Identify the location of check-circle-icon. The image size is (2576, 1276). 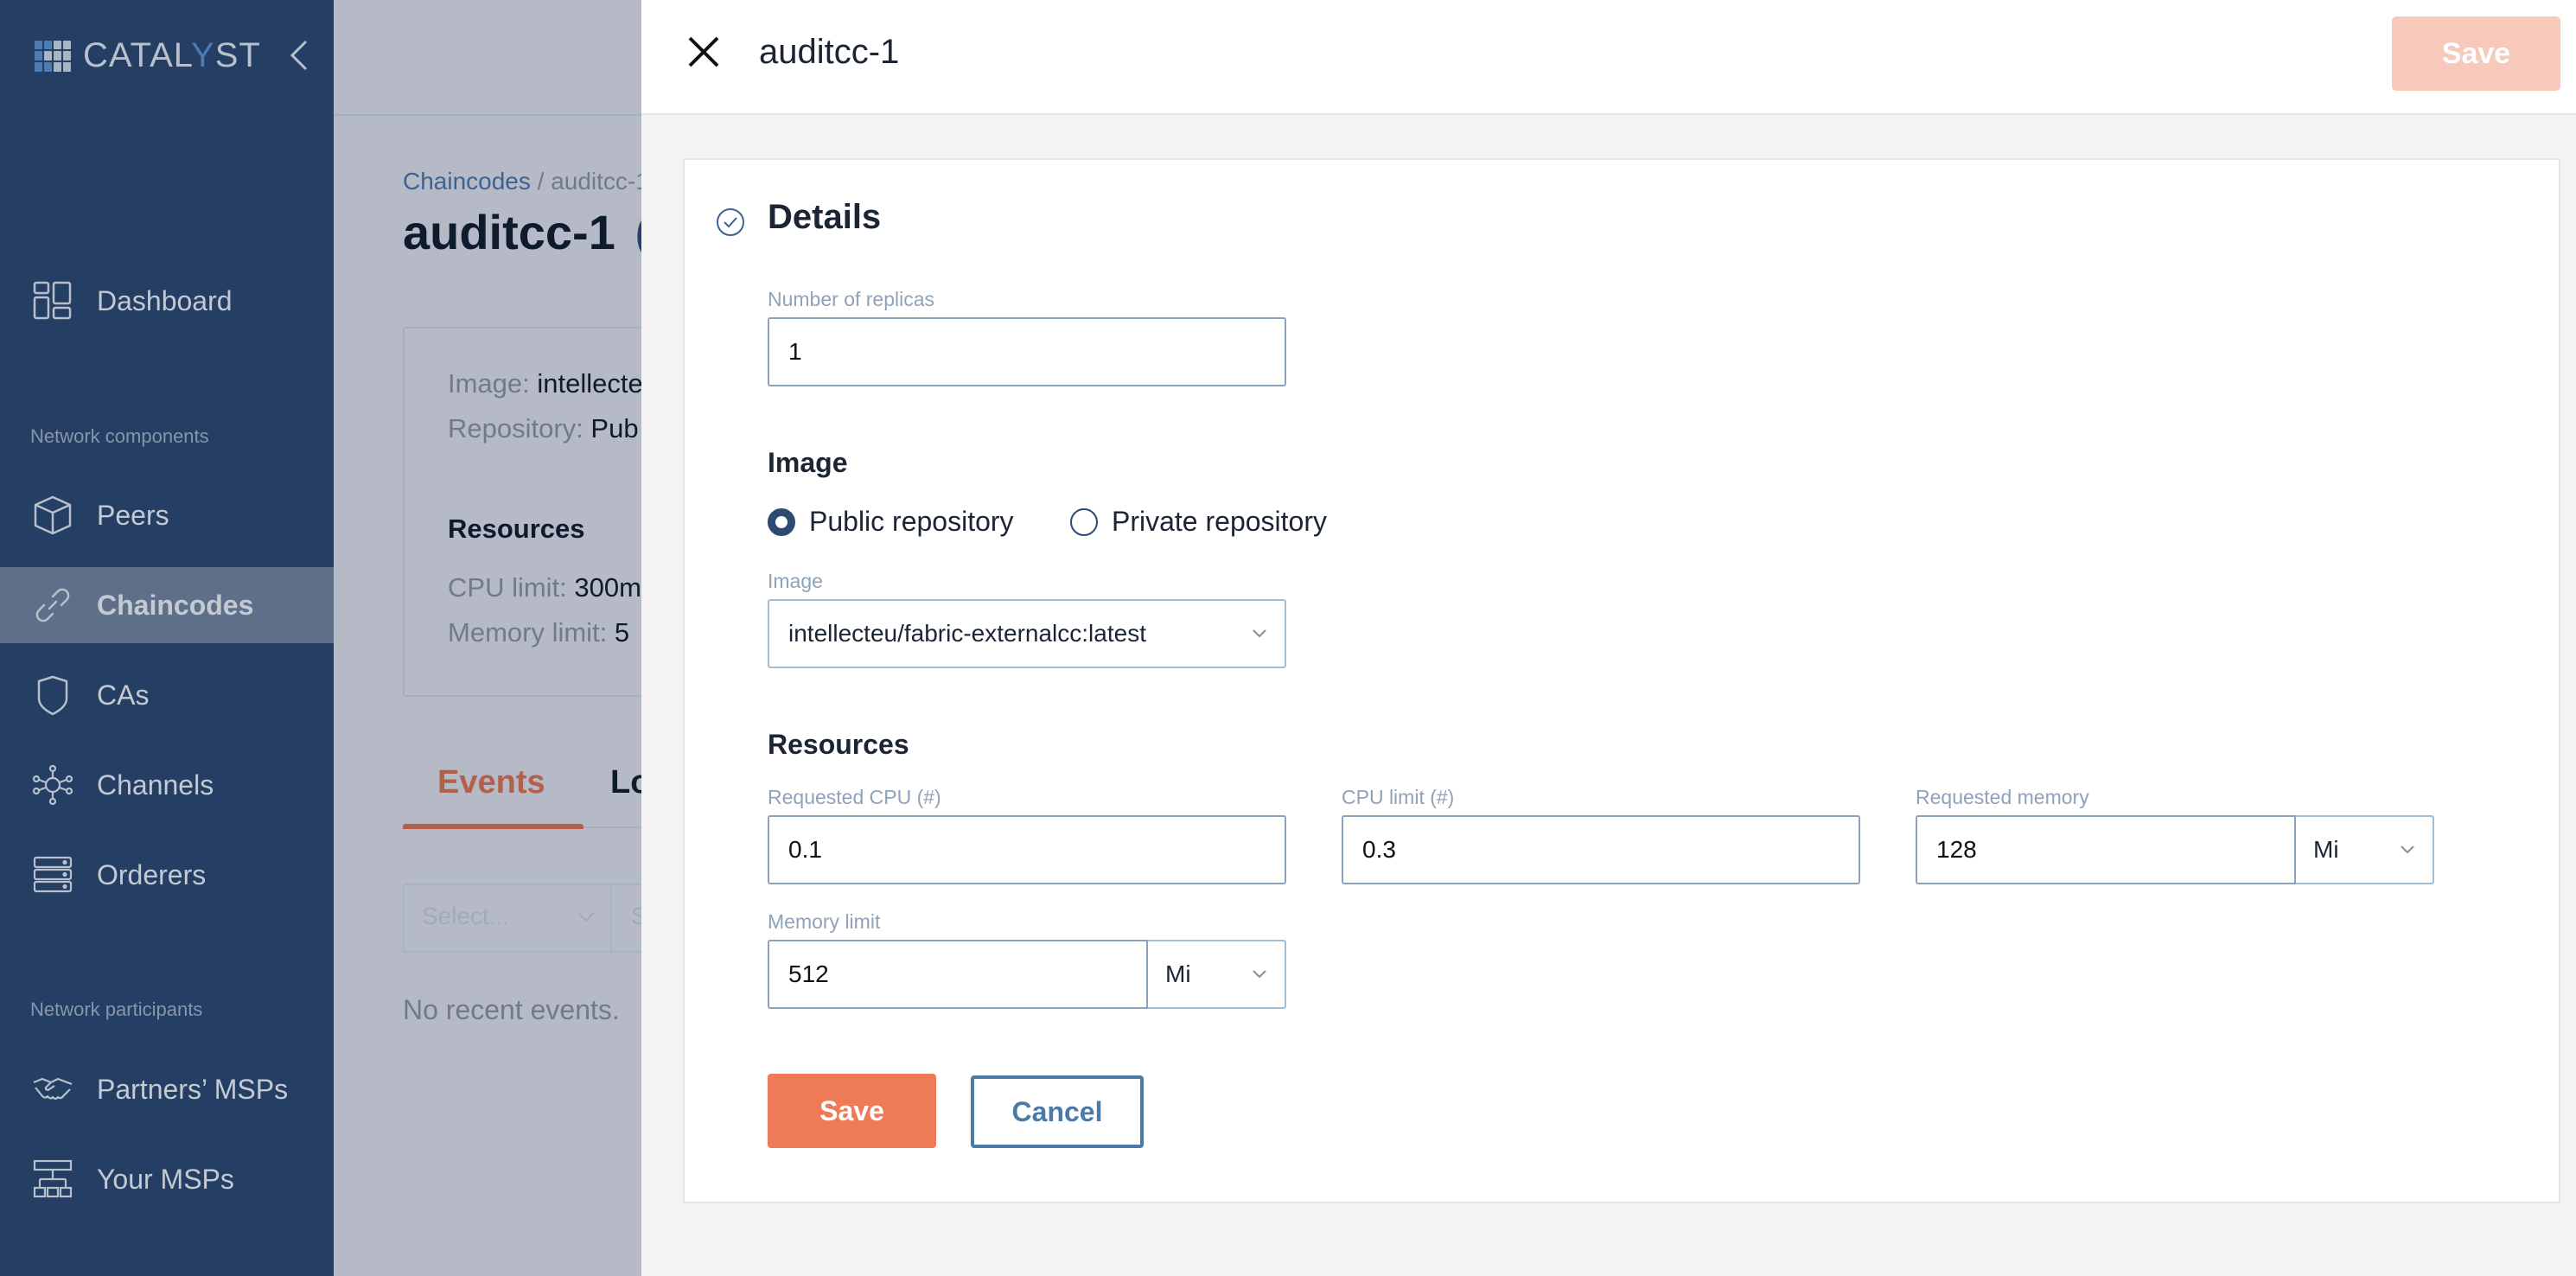
(730, 222).